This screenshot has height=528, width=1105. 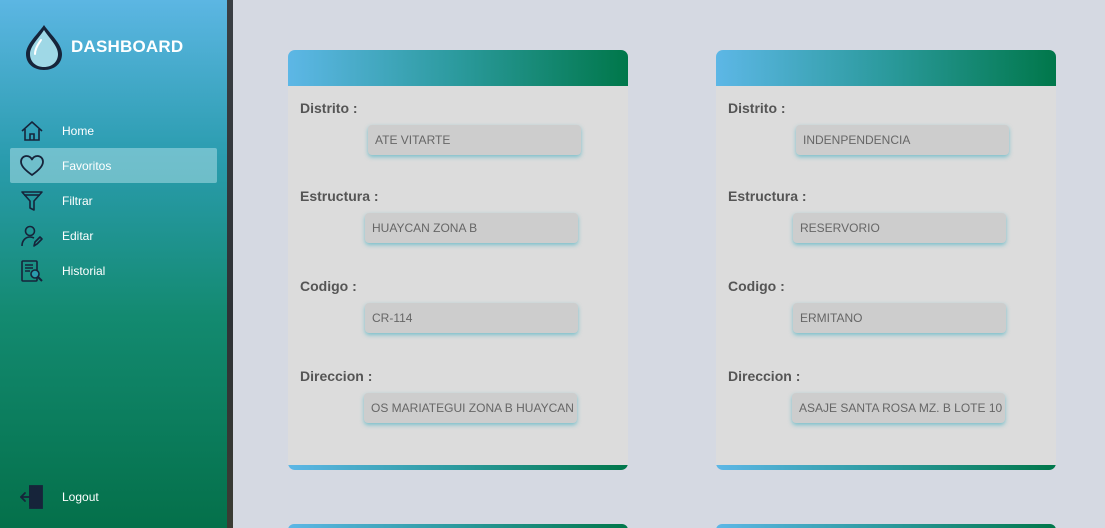 I want to click on filter-icon, so click(x=32, y=201).